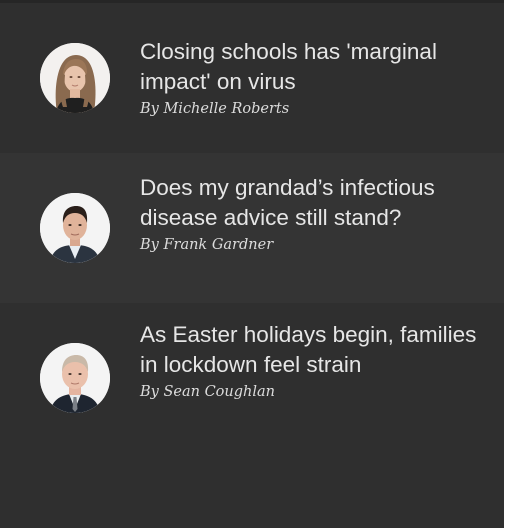 Image resolution: width=509 pixels, height=528 pixels. What do you see at coordinates (207, 392) in the screenshot?
I see `story-byline: By Sean Coughlan` at bounding box center [207, 392].